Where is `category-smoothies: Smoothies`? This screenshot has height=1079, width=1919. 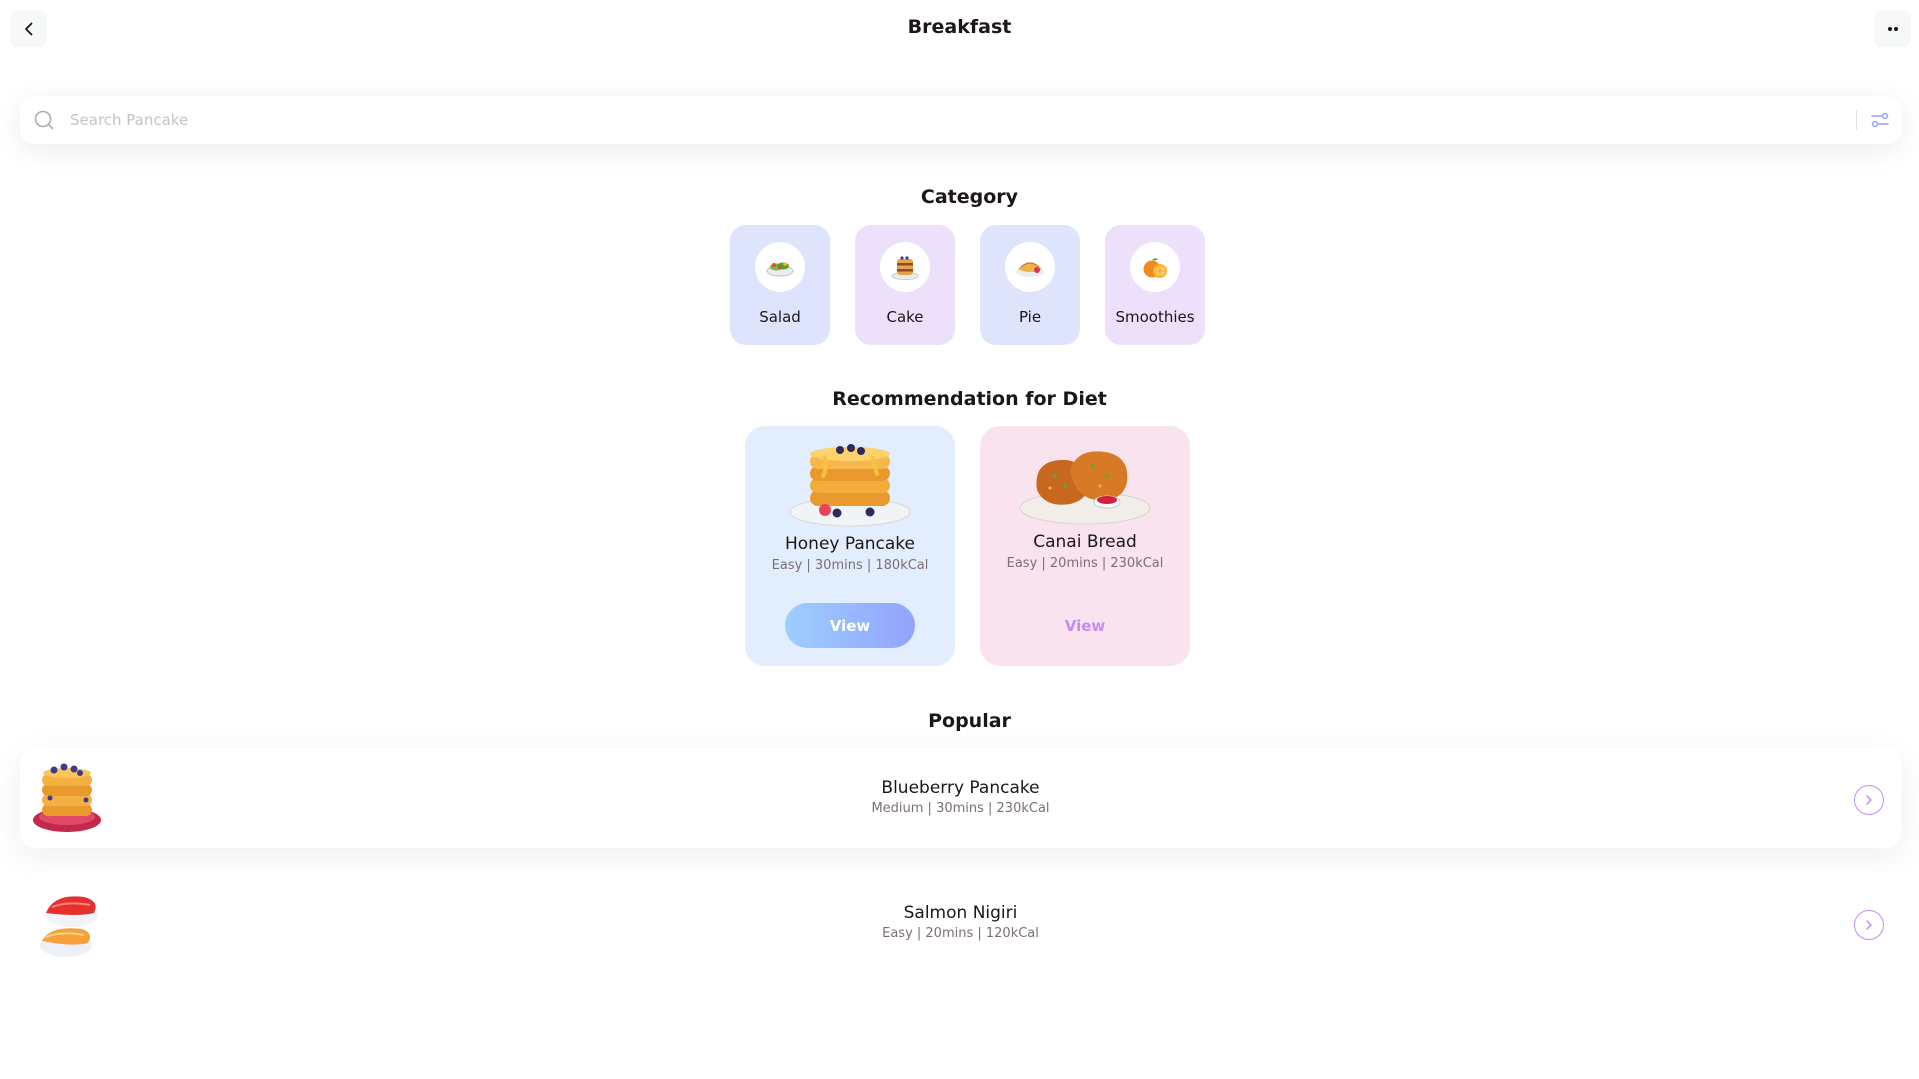
category-smoothies: Smoothies is located at coordinates (1155, 285).